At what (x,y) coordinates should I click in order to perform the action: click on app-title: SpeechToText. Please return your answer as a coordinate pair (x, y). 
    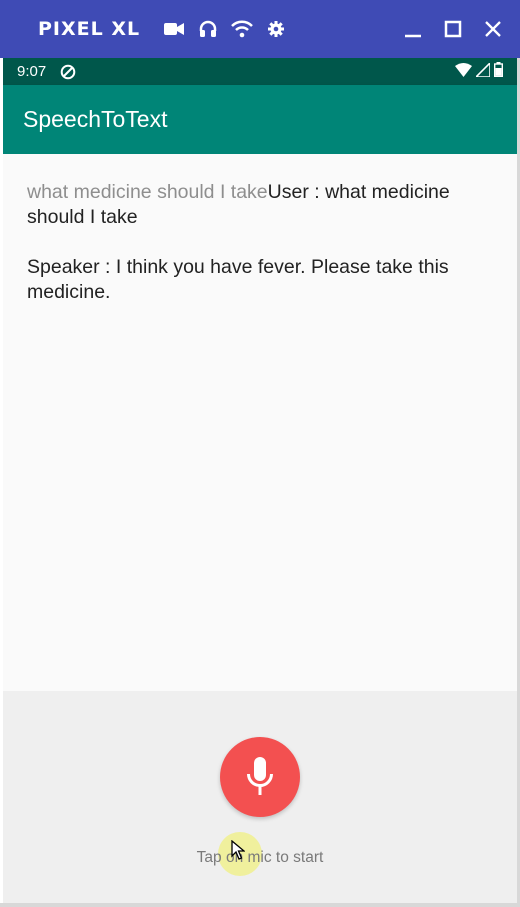
    Looking at the image, I should click on (95, 119).